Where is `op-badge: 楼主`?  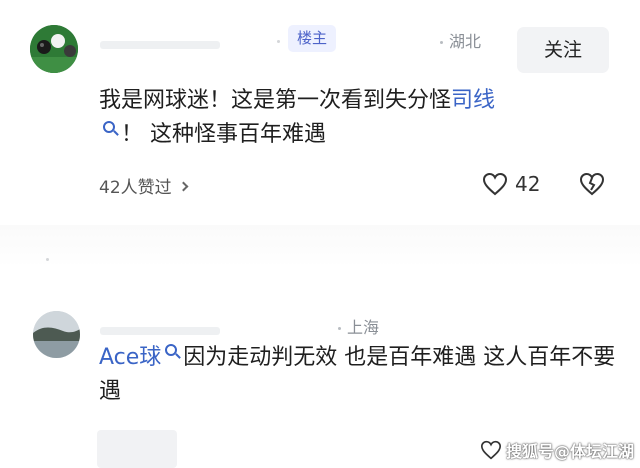
op-badge: 楼主 is located at coordinates (312, 38).